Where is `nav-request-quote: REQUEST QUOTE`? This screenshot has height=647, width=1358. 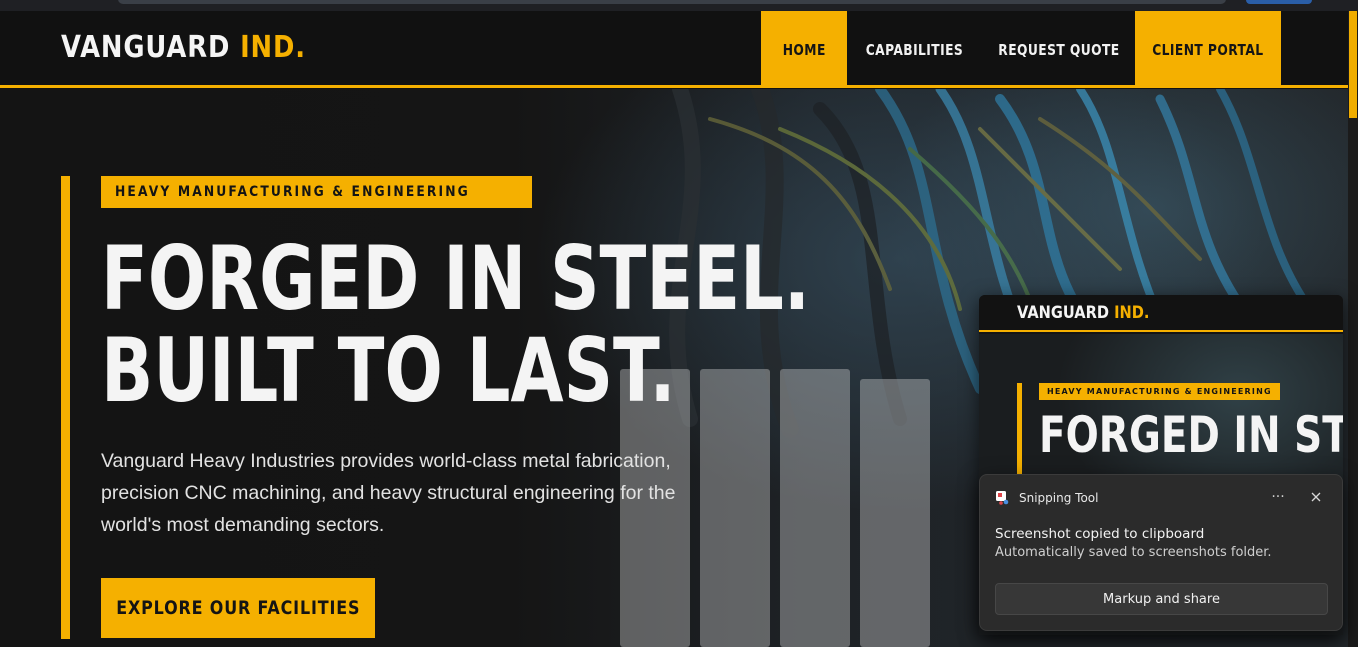 nav-request-quote: REQUEST QUOTE is located at coordinates (1058, 49).